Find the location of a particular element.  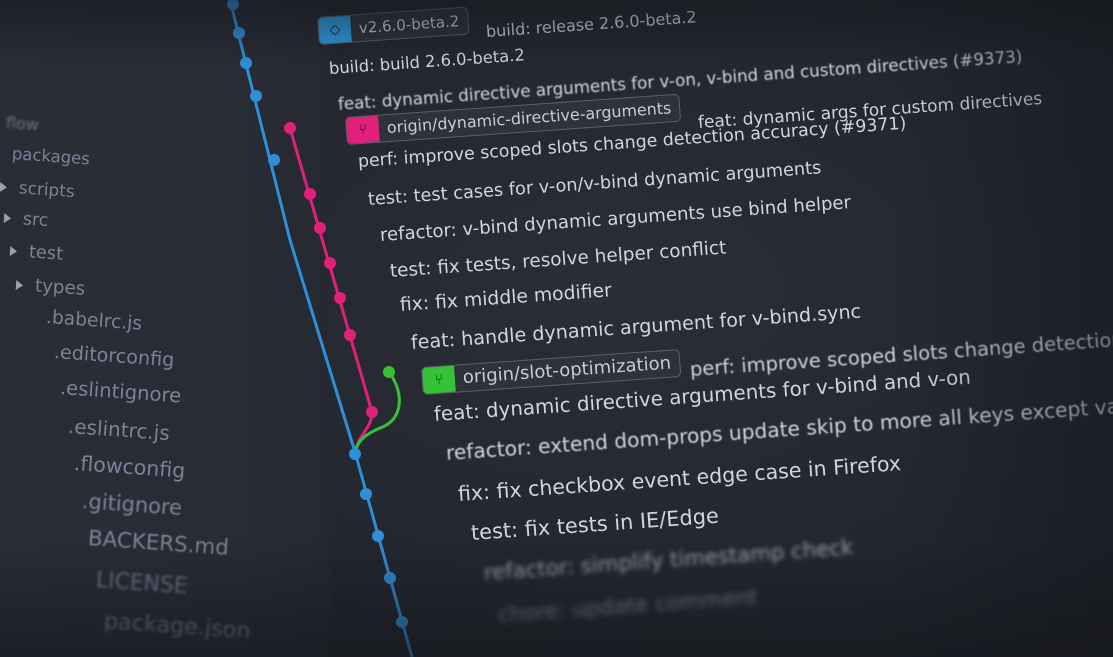

tag-icon: ◇ is located at coordinates (335, 29).